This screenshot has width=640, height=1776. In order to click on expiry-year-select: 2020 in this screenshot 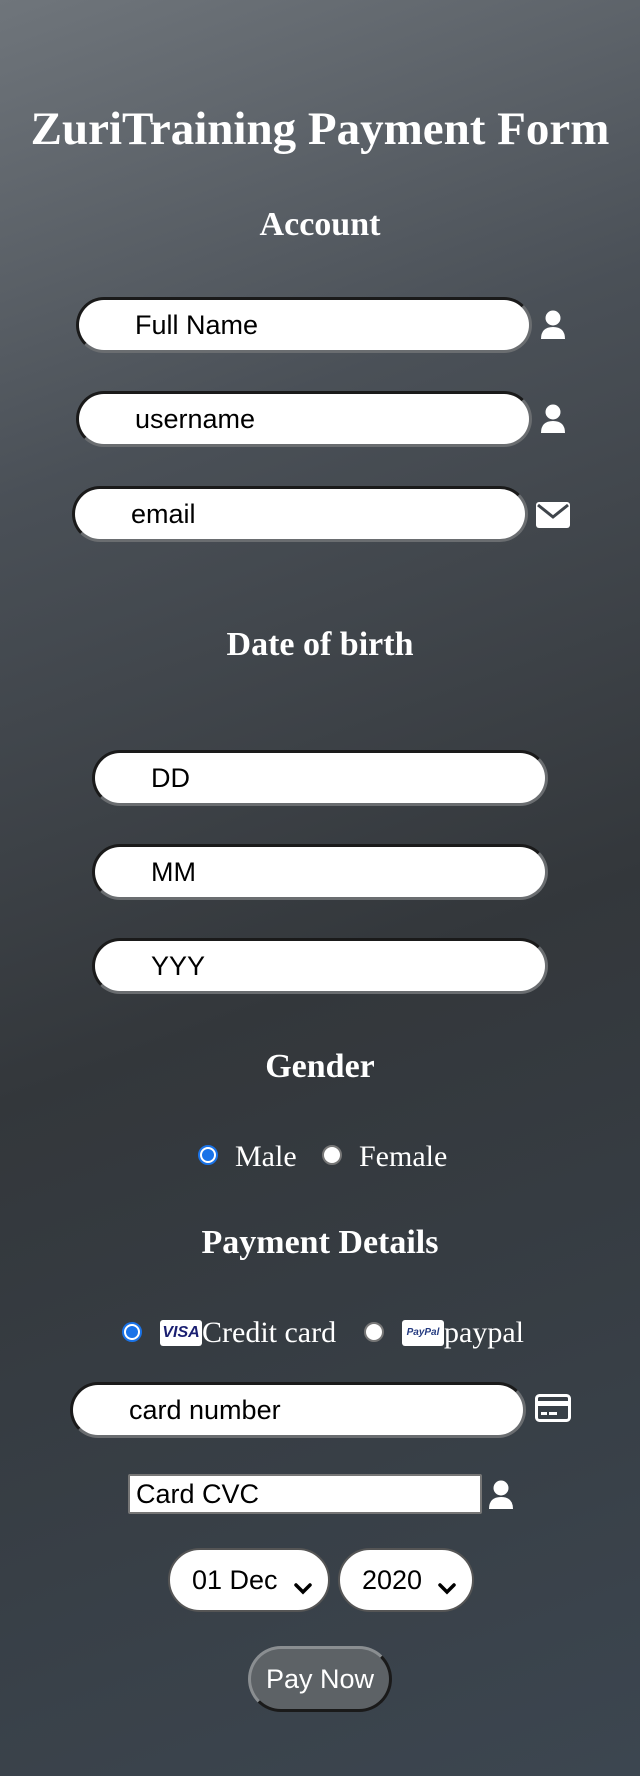, I will do `click(406, 1580)`.